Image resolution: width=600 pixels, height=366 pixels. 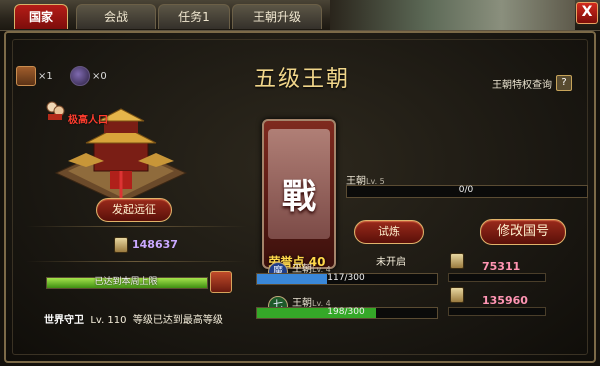 What do you see at coordinates (497, 277) in the screenshot?
I see `faction-1-slim-bar` at bounding box center [497, 277].